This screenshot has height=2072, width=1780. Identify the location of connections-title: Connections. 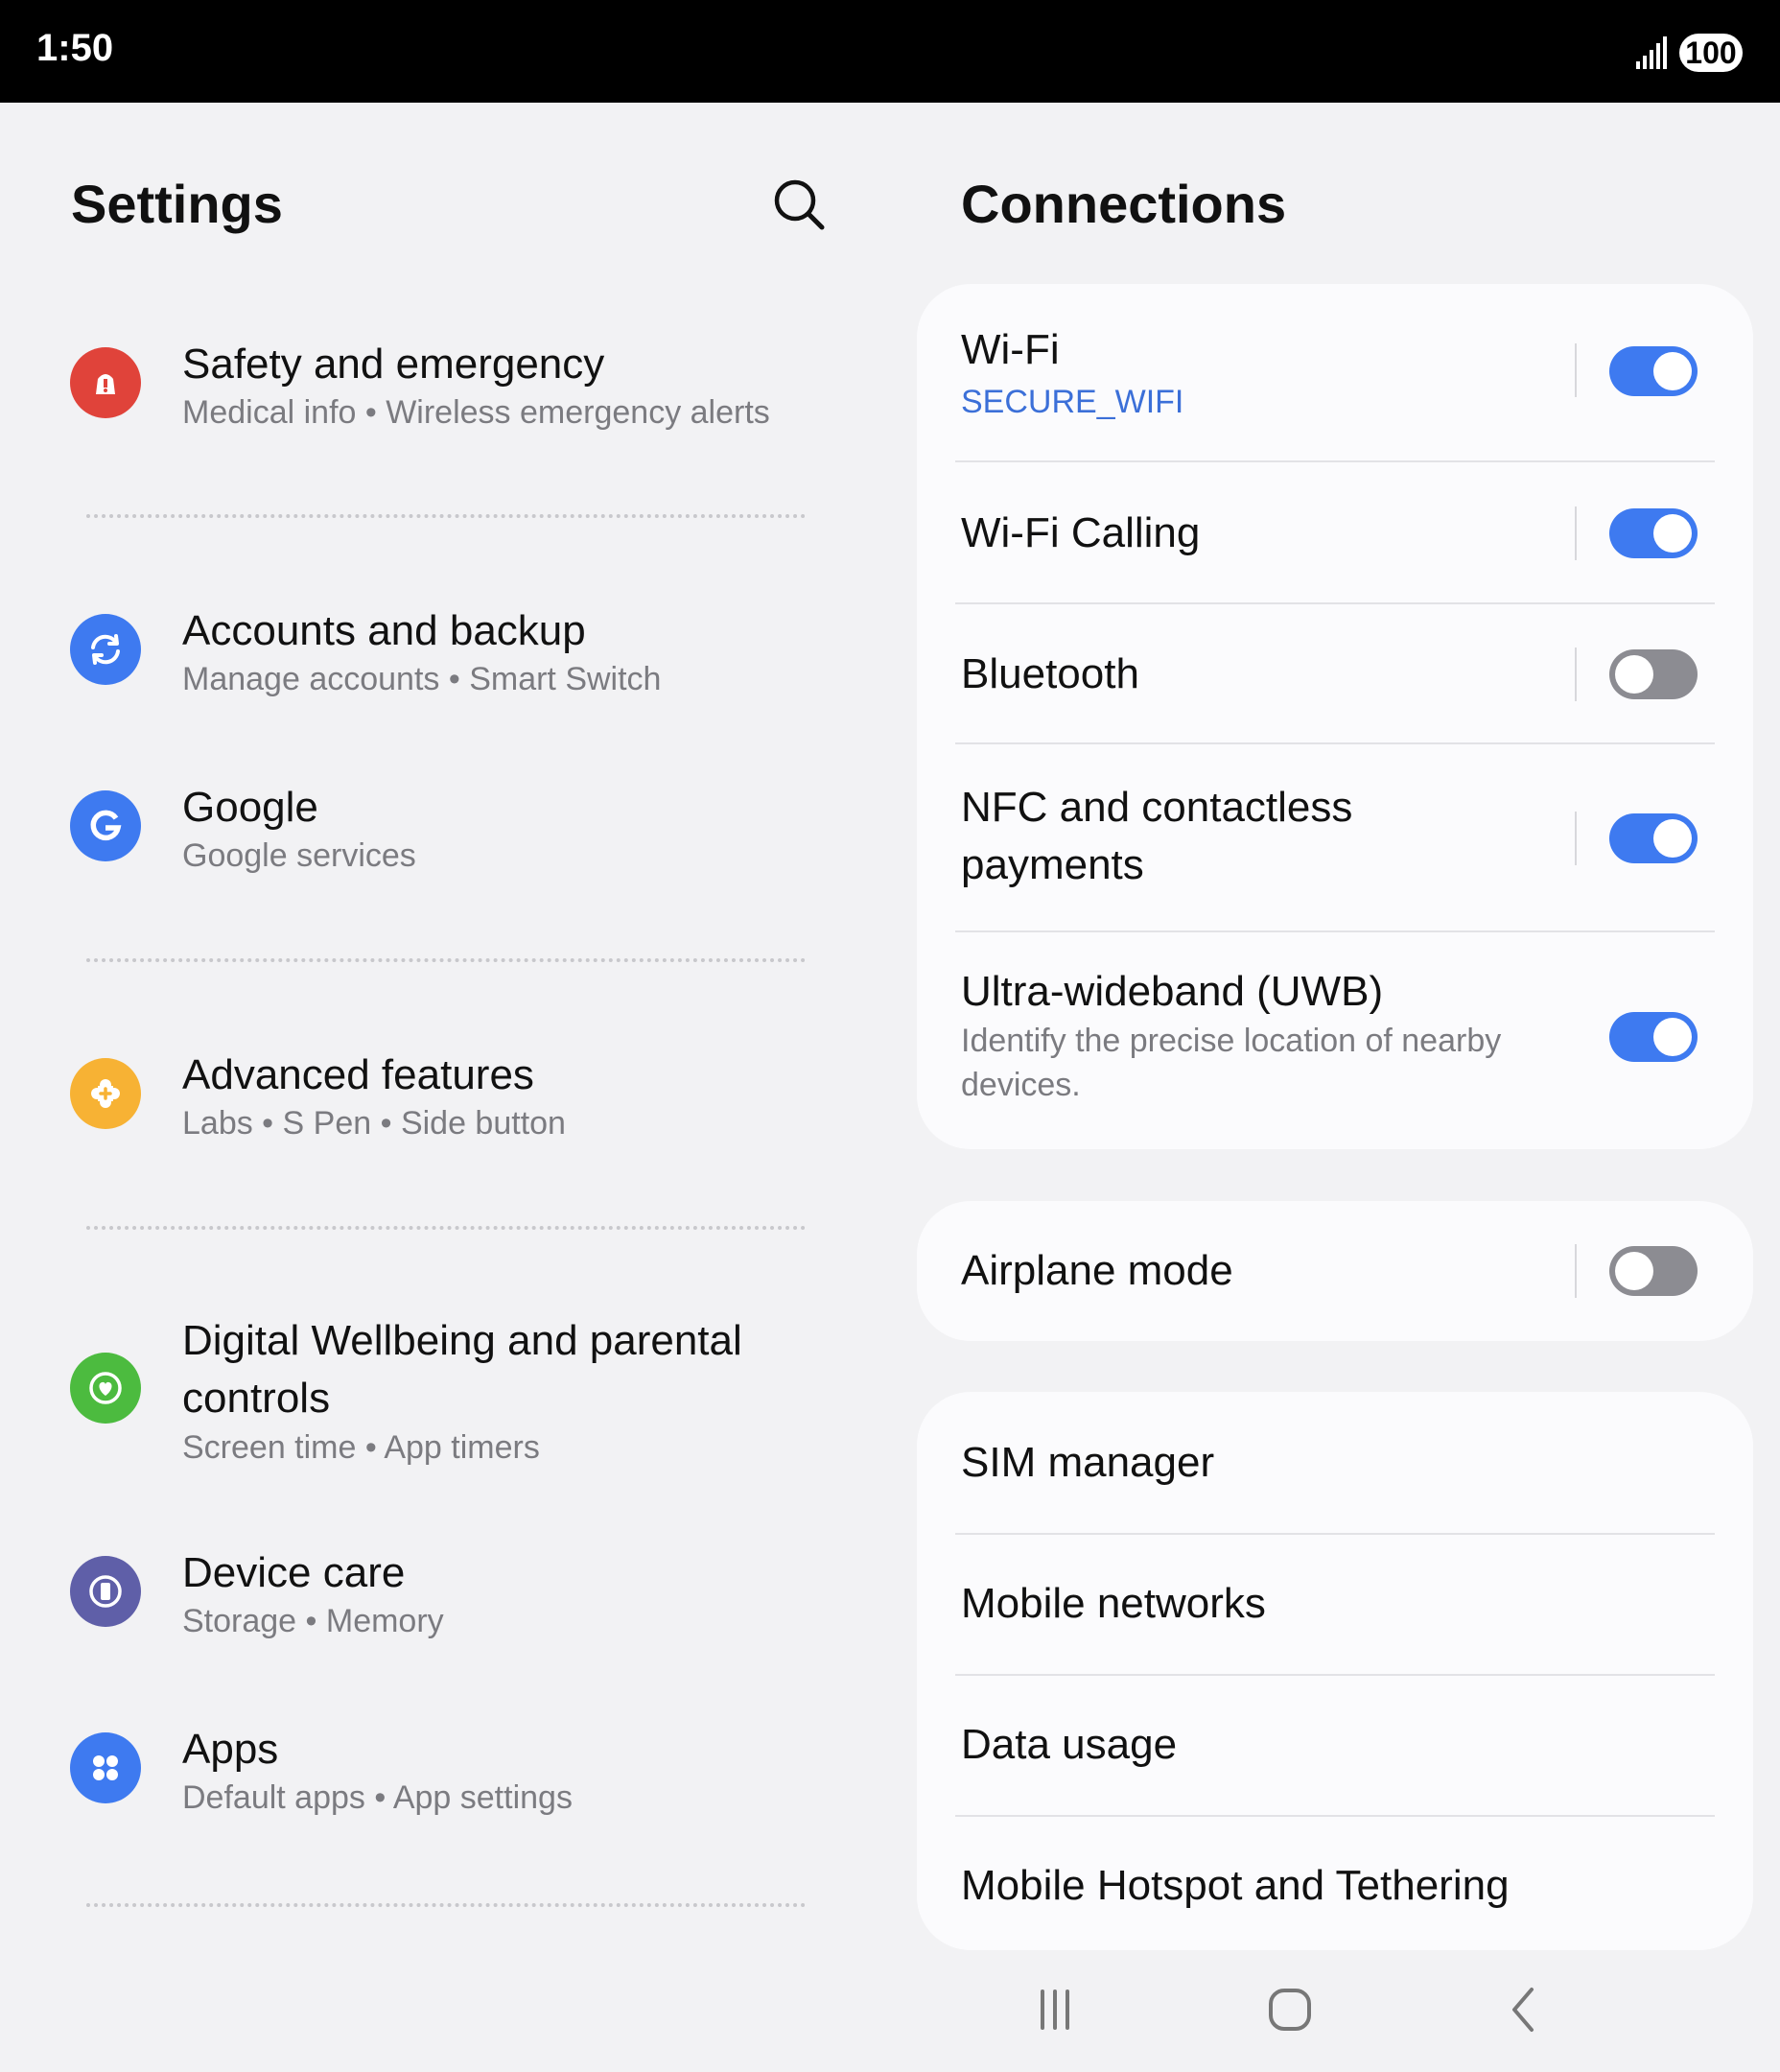
(1124, 204).